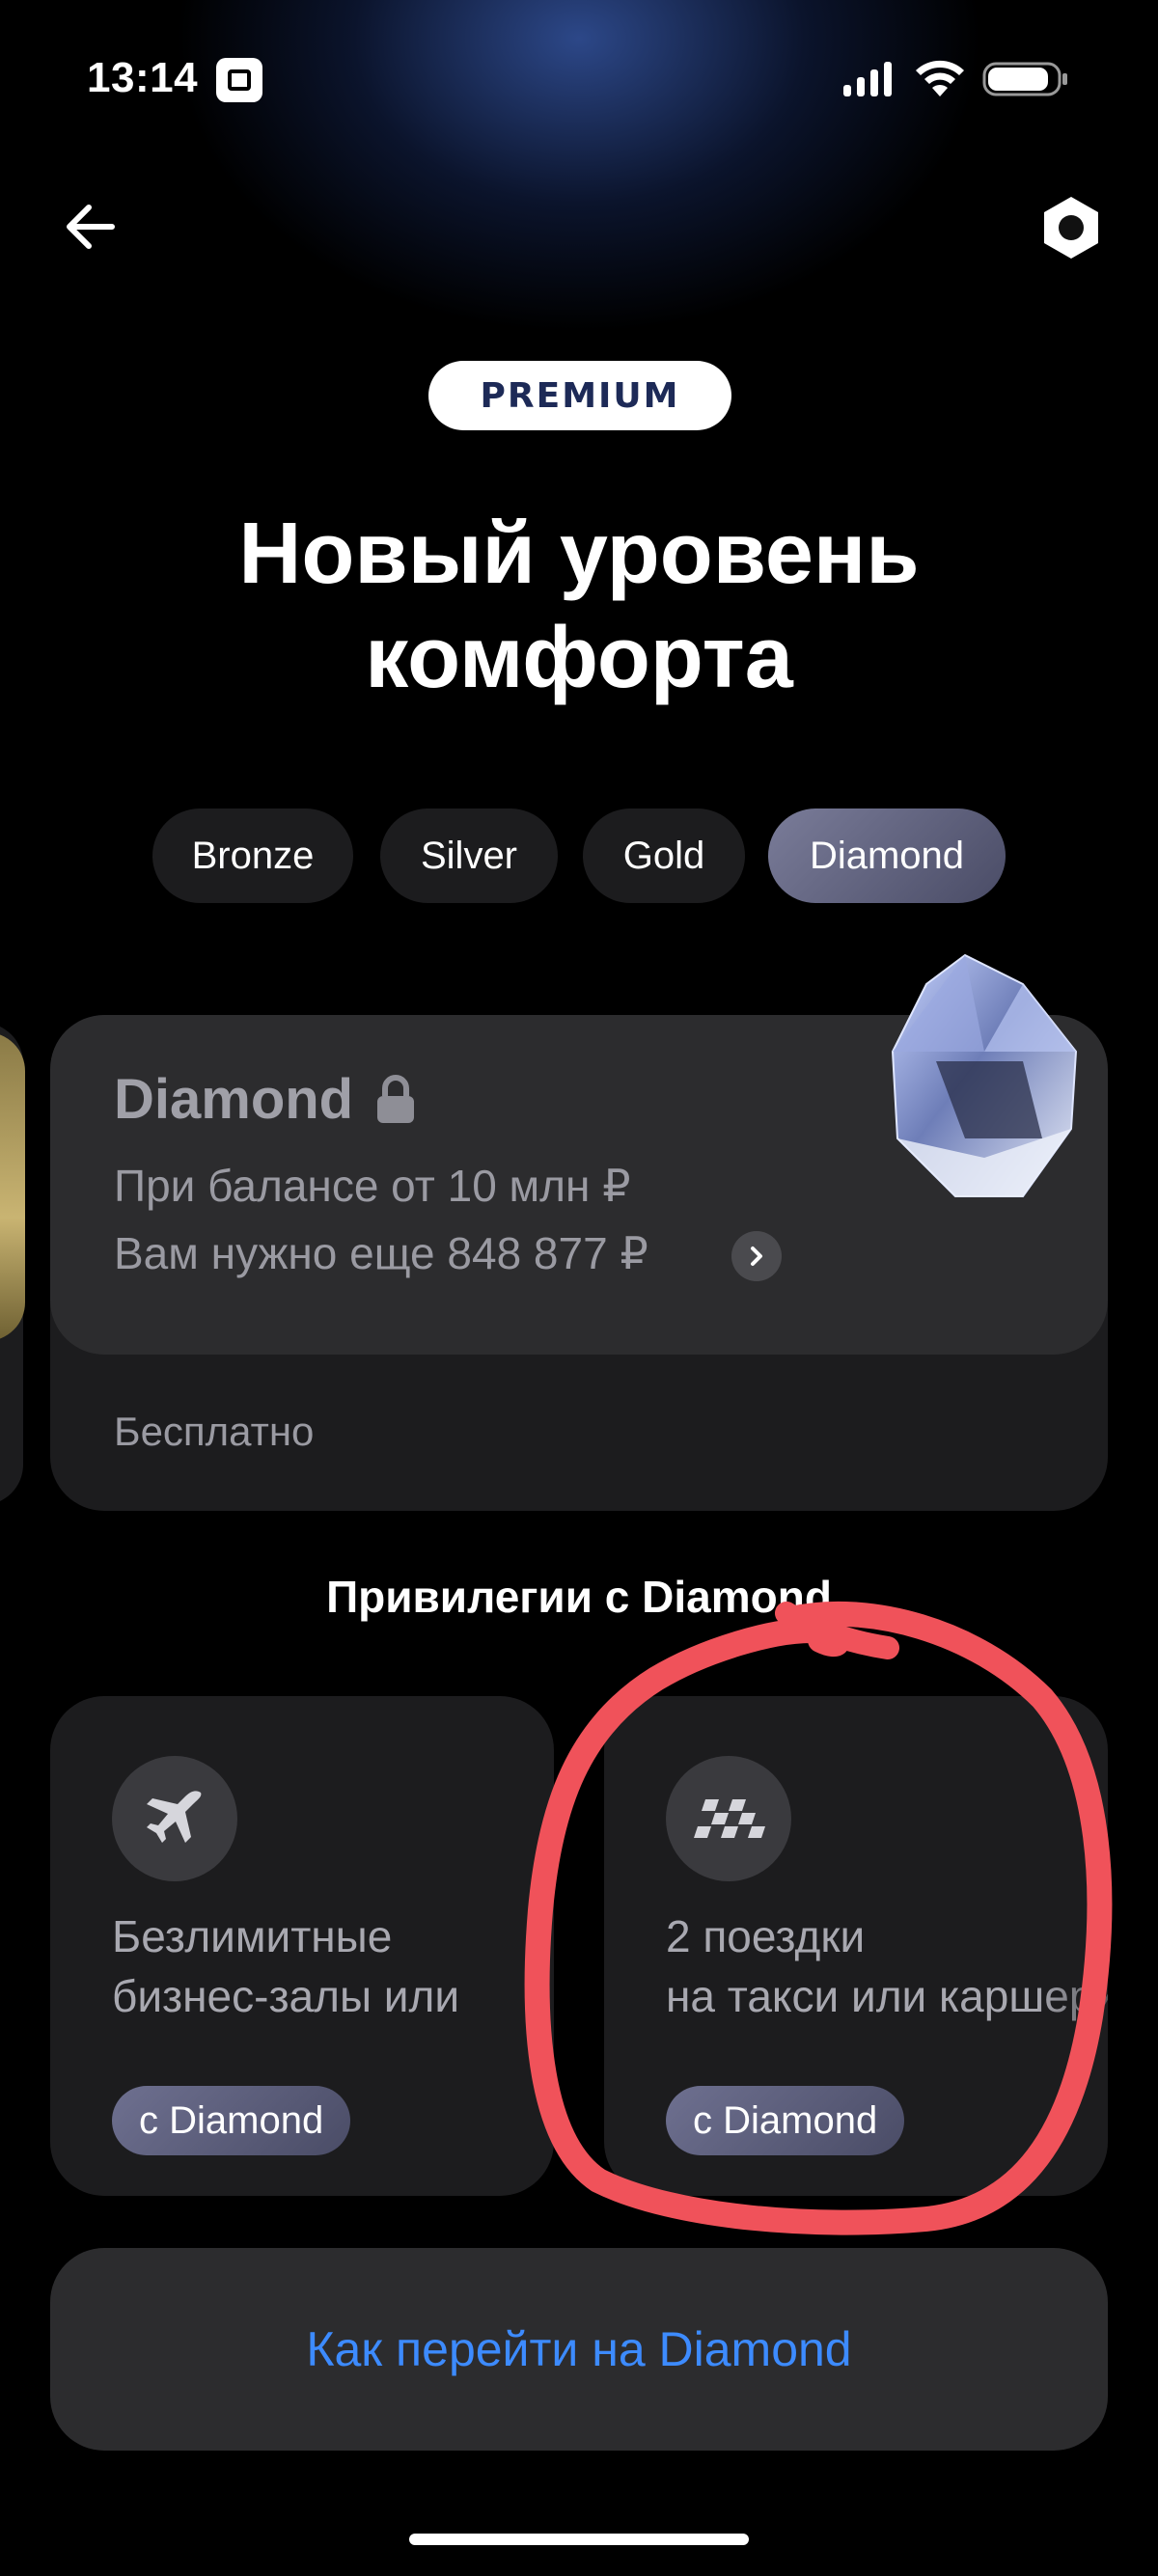 Image resolution: width=1158 pixels, height=2576 pixels. I want to click on privilege-text: 2 поездки на такси или каршеринг, so click(887, 1966).